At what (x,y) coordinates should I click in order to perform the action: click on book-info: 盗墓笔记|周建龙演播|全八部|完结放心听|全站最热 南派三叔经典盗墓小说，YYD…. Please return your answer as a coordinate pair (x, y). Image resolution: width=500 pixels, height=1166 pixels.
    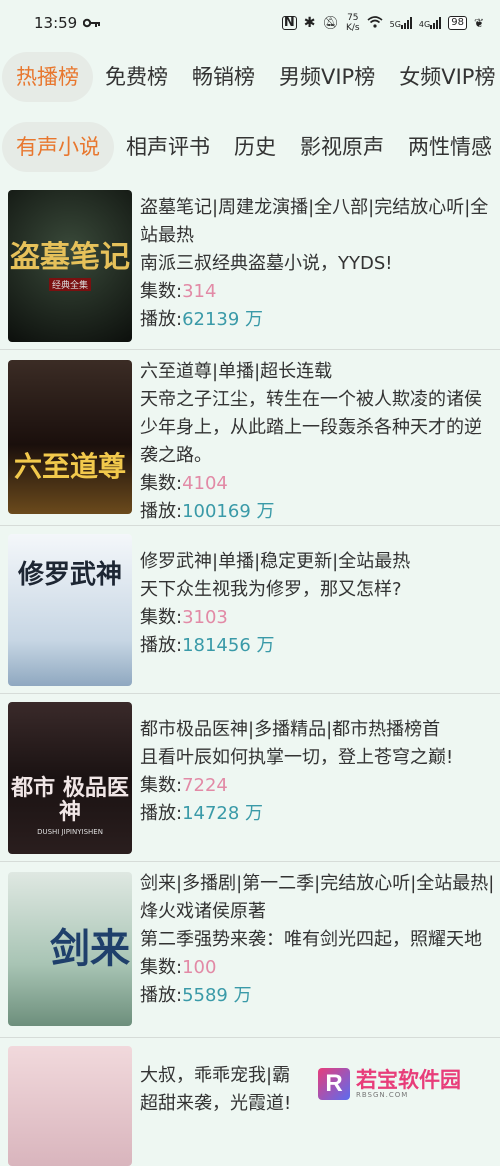
    Looking at the image, I should click on (319, 264).